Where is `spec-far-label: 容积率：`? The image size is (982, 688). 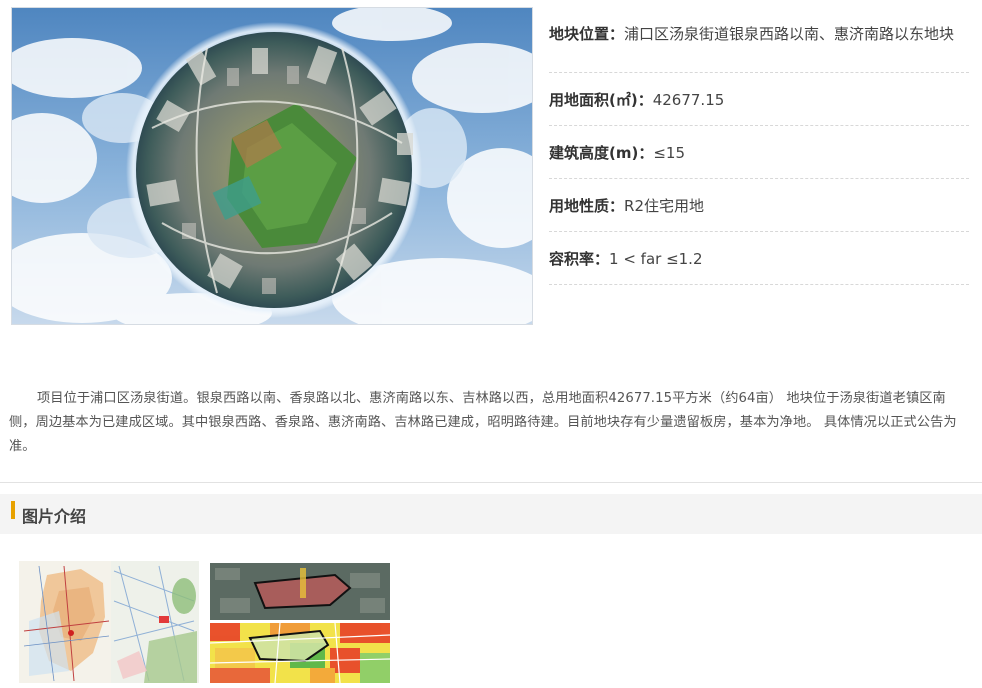 spec-far-label: 容积率： is located at coordinates (579, 259).